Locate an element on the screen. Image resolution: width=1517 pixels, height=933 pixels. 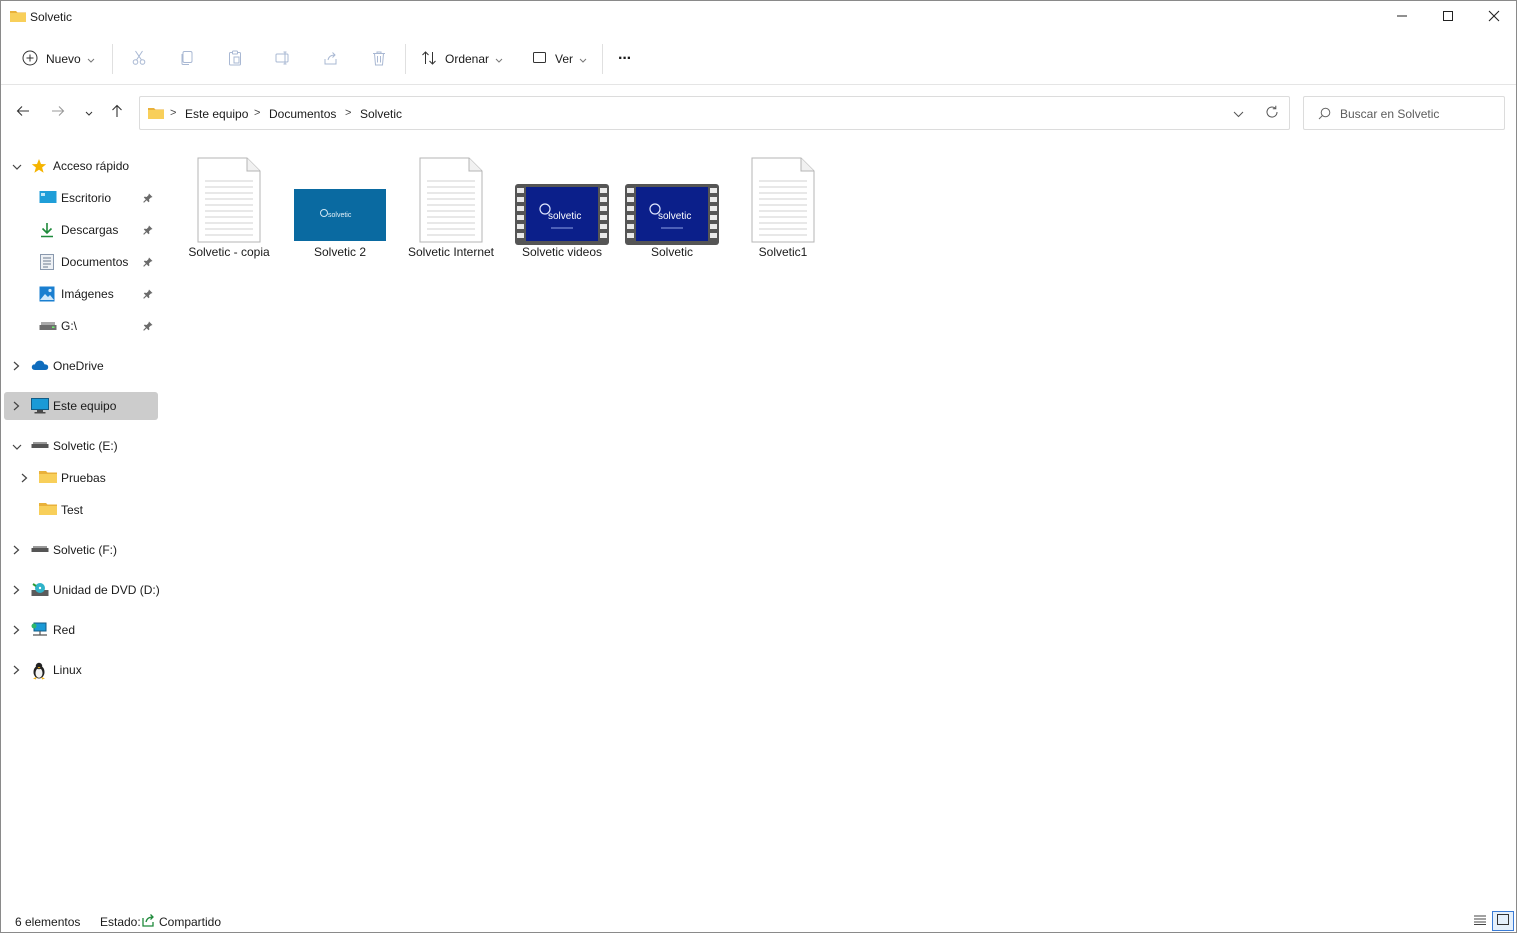
rename-icon is located at coordinates (283, 59).